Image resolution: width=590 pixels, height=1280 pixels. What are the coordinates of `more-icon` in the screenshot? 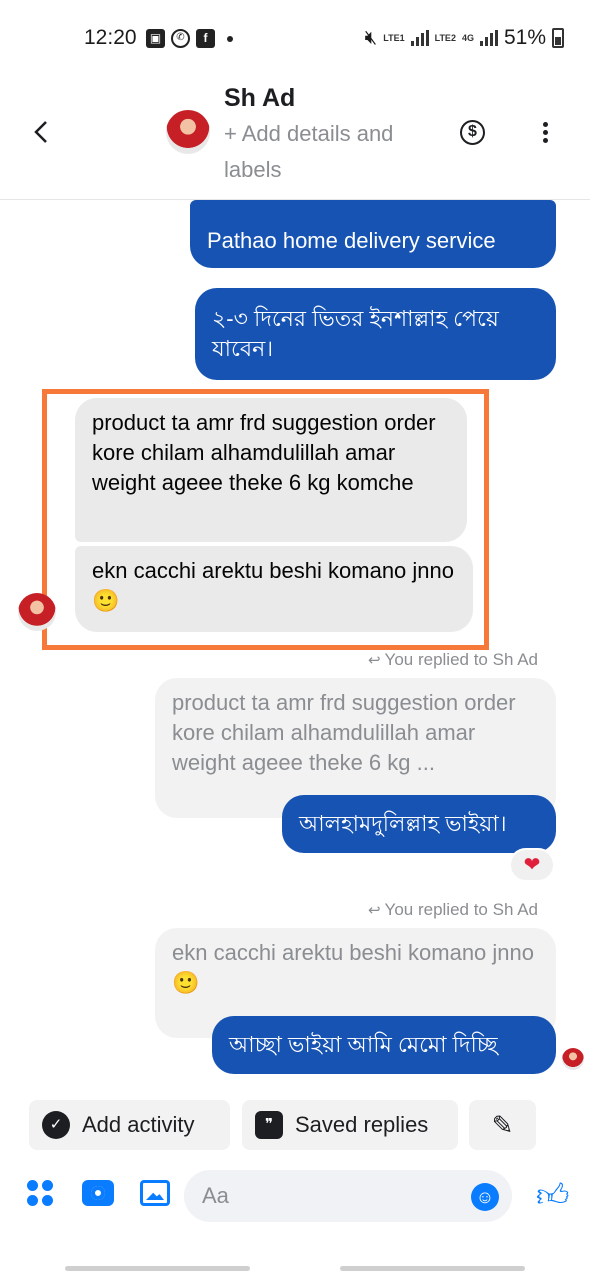 It's located at (546, 134).